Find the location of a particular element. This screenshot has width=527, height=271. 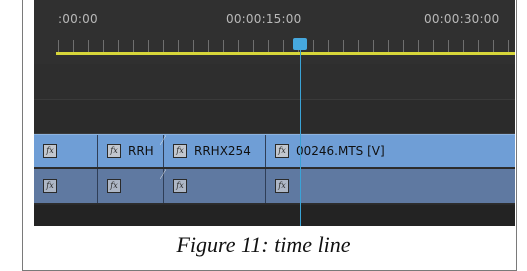

figure-caption: Figure 11: time line is located at coordinates (263, 244).